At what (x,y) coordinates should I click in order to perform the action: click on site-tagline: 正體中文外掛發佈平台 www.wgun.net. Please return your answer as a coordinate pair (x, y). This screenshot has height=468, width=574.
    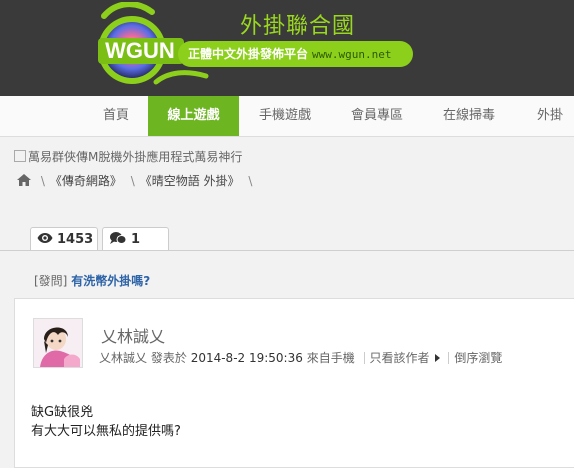
    Looking at the image, I should click on (295, 54).